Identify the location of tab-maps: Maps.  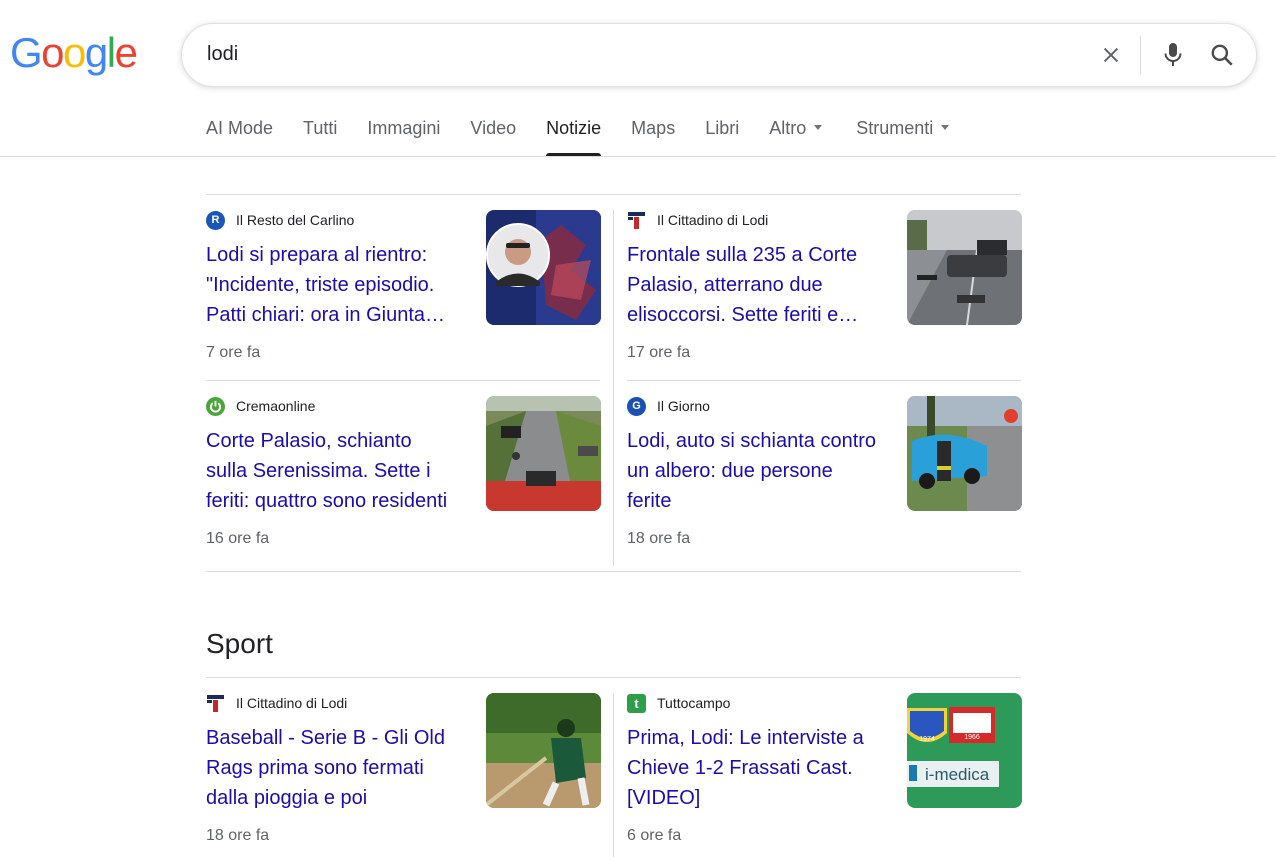
(653, 137).